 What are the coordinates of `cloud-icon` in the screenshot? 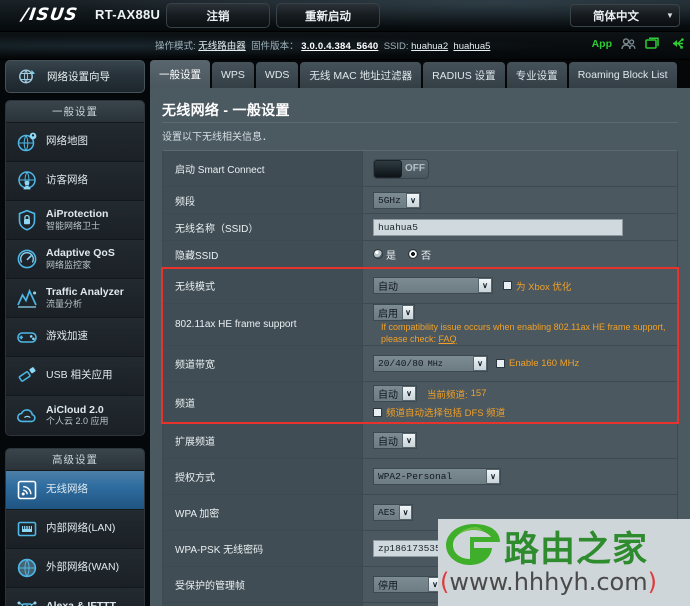 It's located at (27, 416).